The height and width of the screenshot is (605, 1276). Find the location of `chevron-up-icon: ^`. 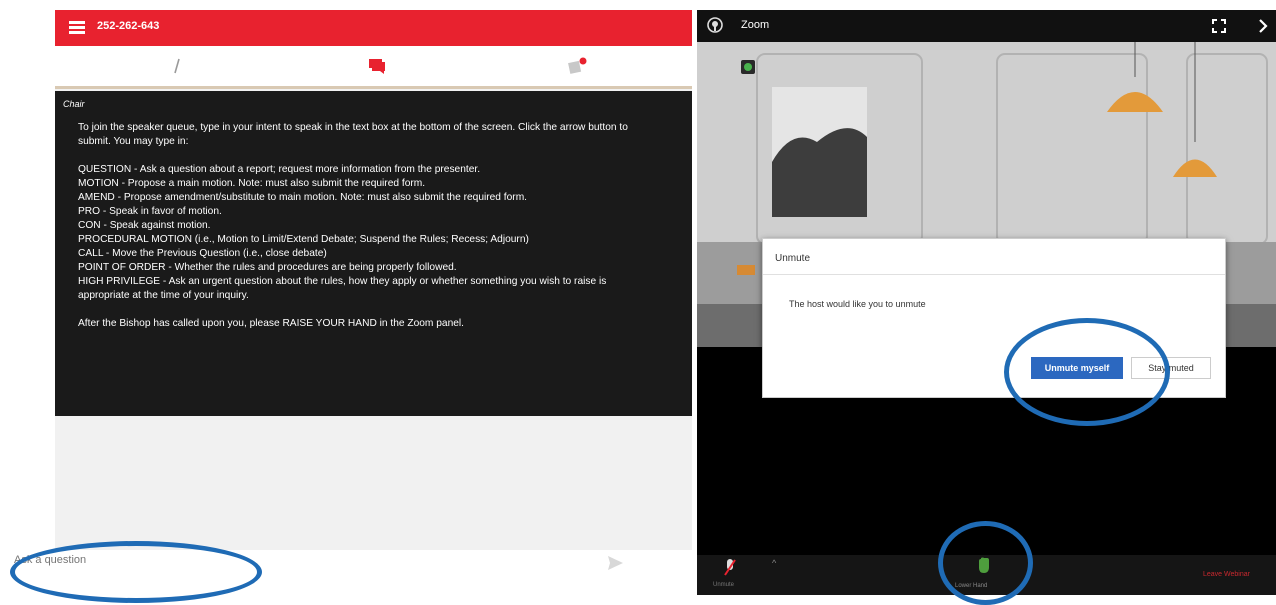

chevron-up-icon: ^ is located at coordinates (774, 563).